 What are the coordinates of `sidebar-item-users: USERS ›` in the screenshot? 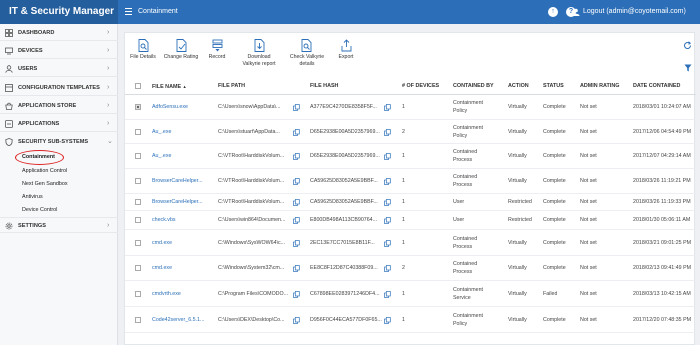 It's located at (59, 69).